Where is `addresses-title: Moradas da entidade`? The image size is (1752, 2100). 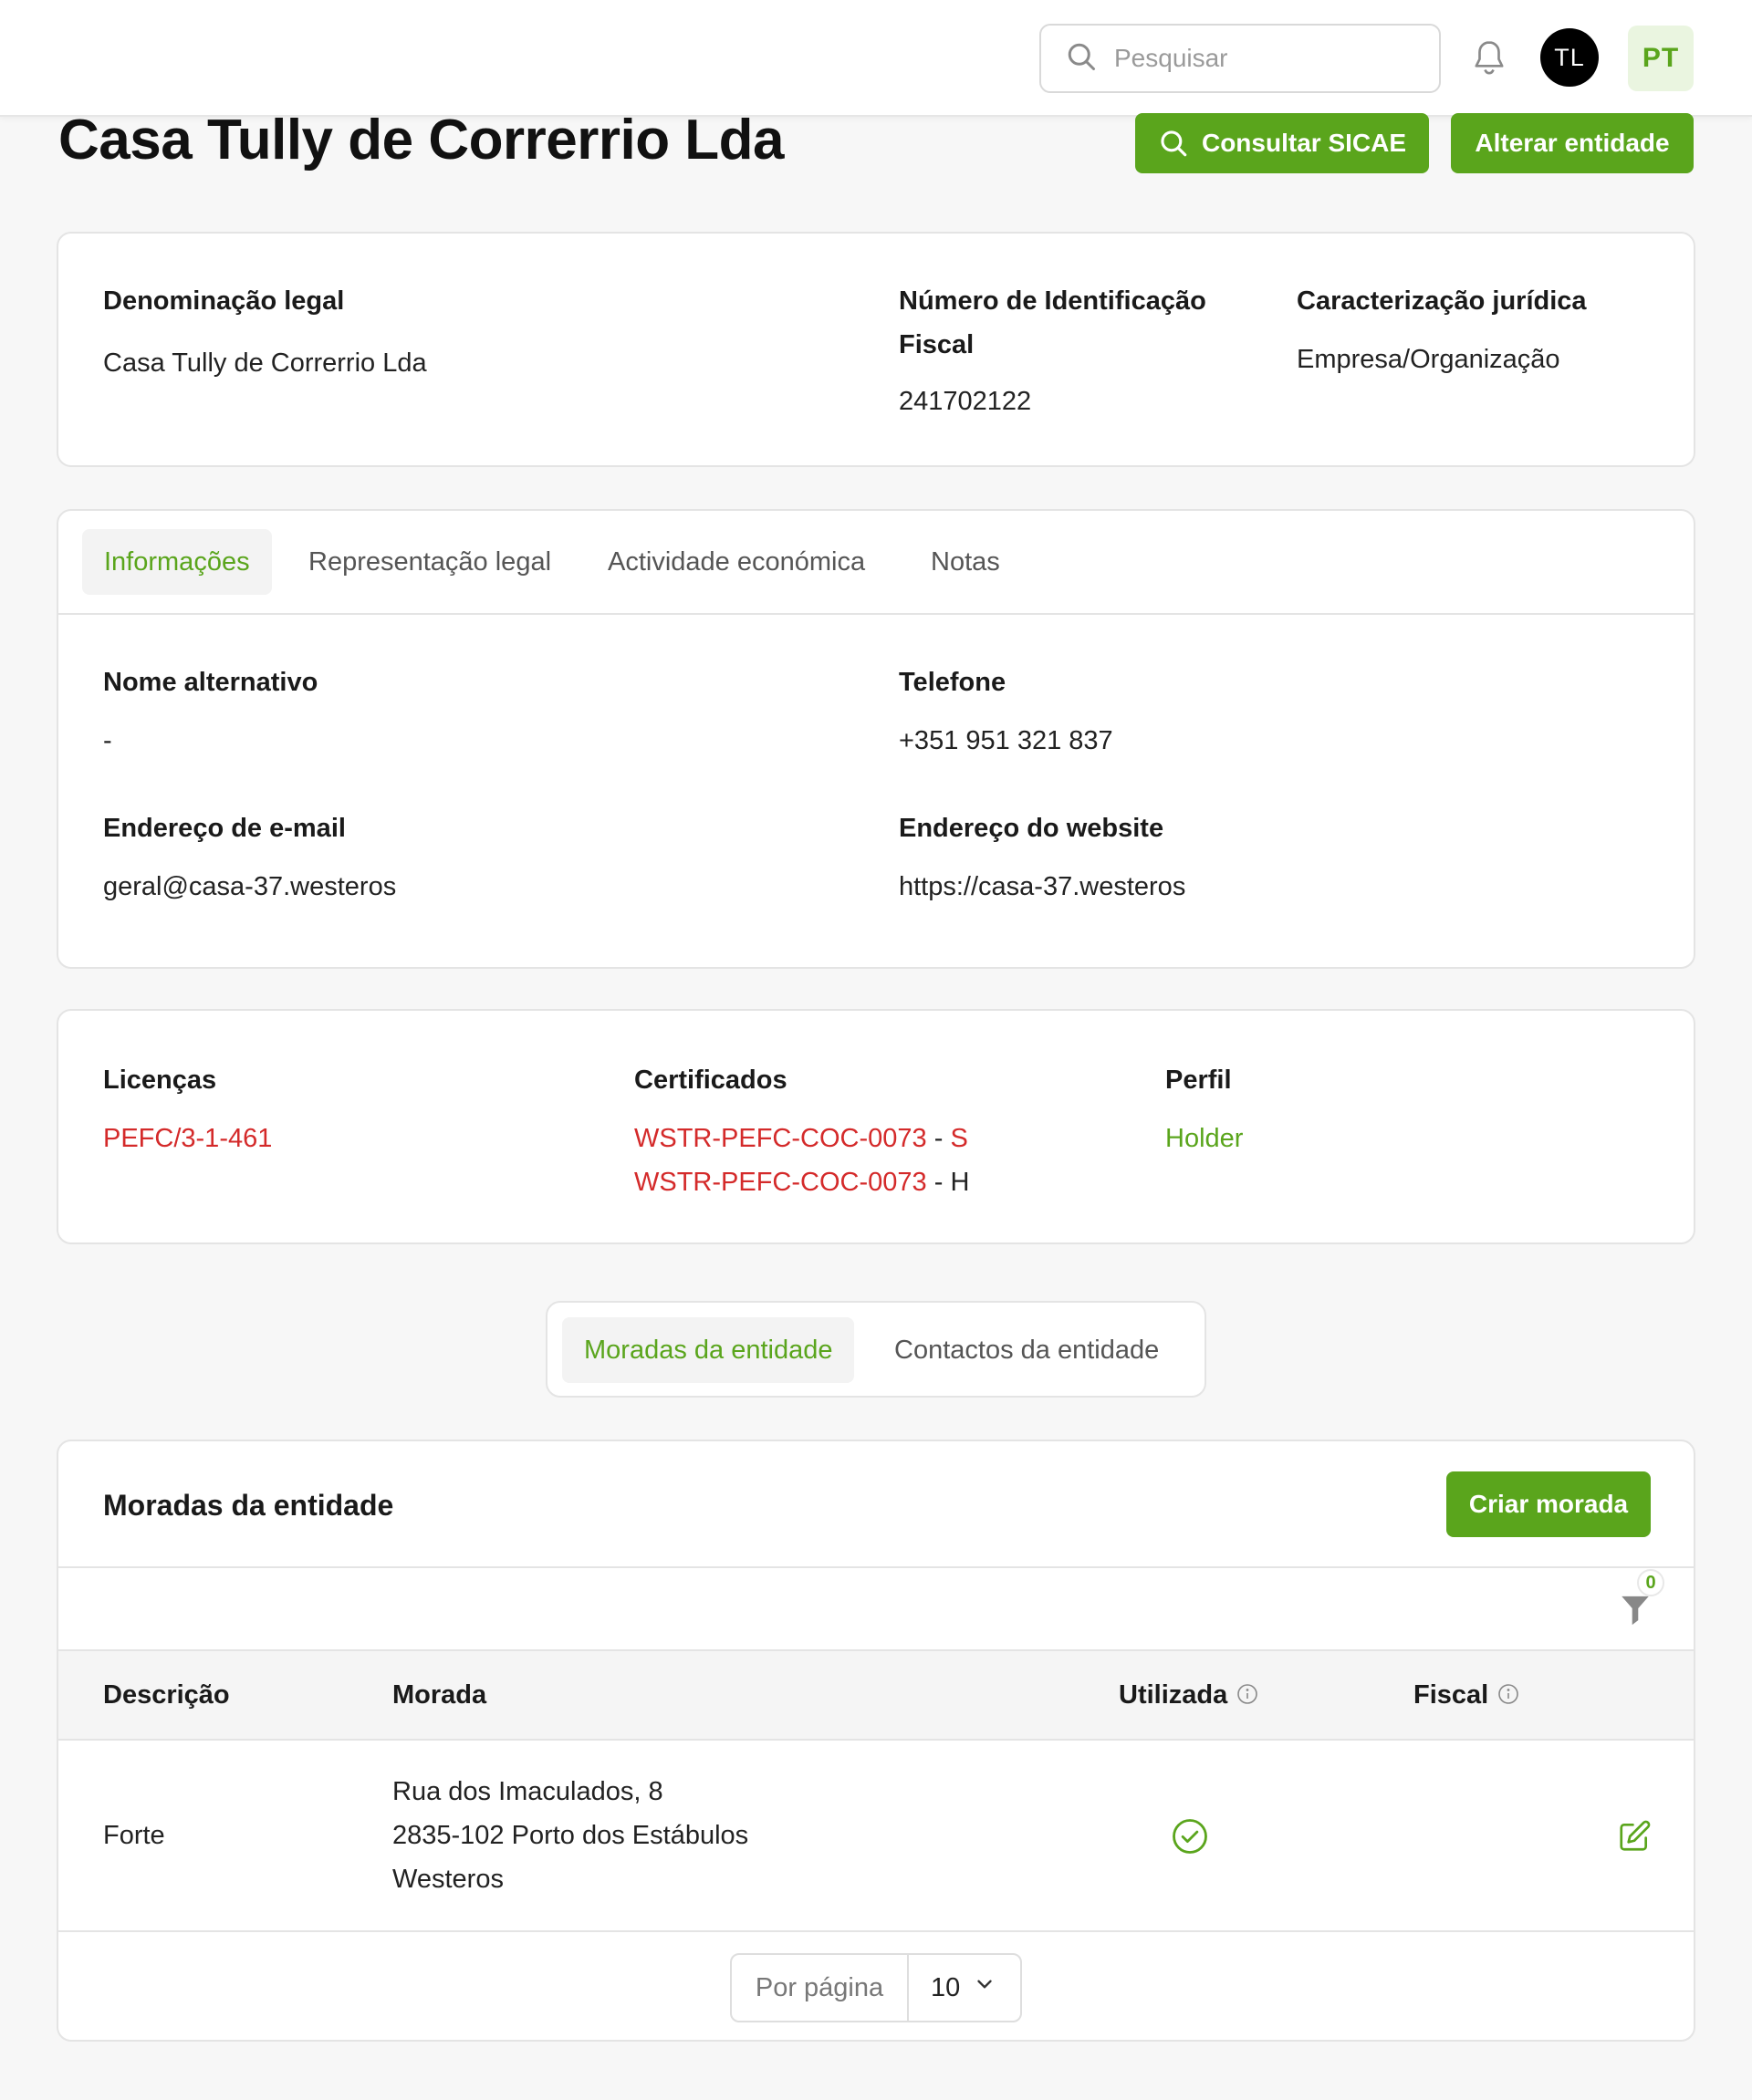 addresses-title: Moradas da entidade is located at coordinates (248, 1505).